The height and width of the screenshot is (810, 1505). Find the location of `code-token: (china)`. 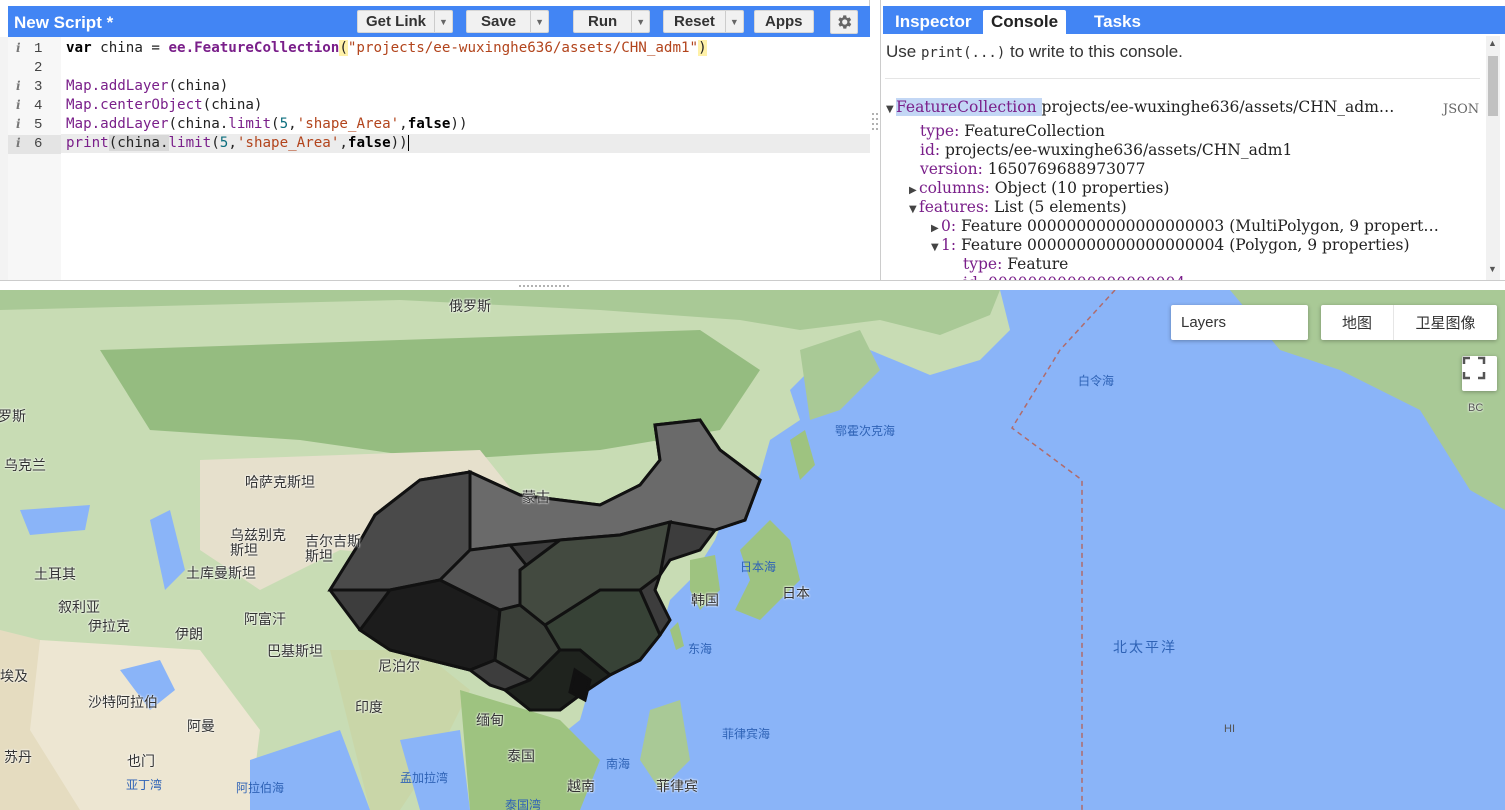

code-token: (china) is located at coordinates (198, 86).